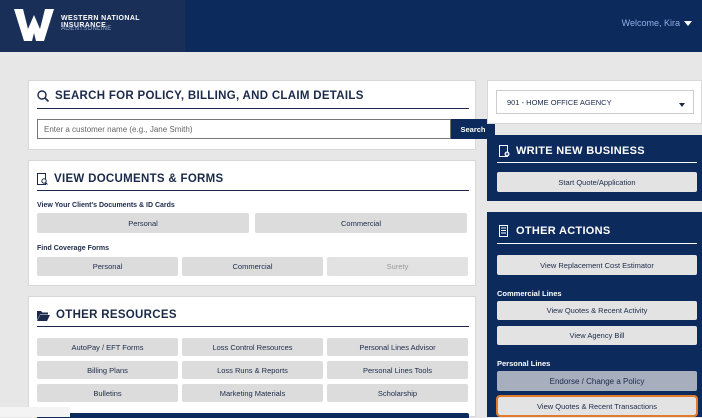 The image size is (702, 418). What do you see at coordinates (597, 265) in the screenshot?
I see `replacement-cost-estimator-button: View Replacement Cost Estimator` at bounding box center [597, 265].